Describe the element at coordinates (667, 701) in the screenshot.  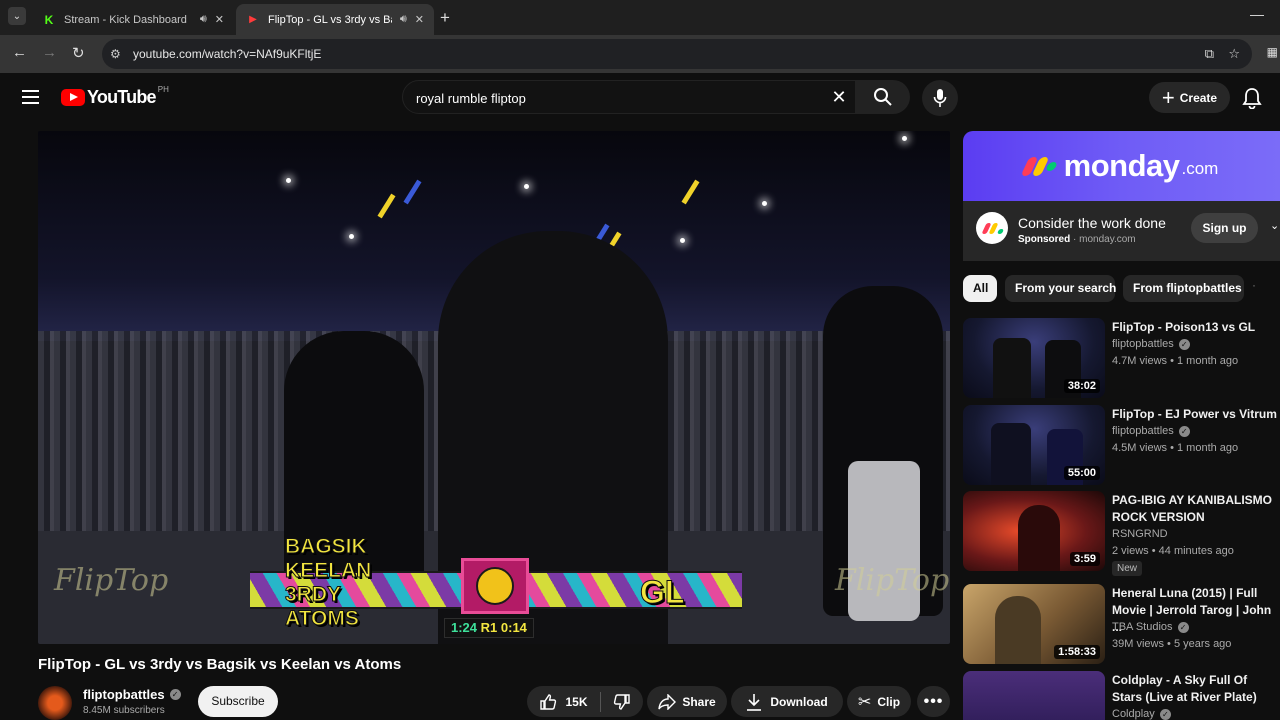
I see `share-arrow-icon` at that location.